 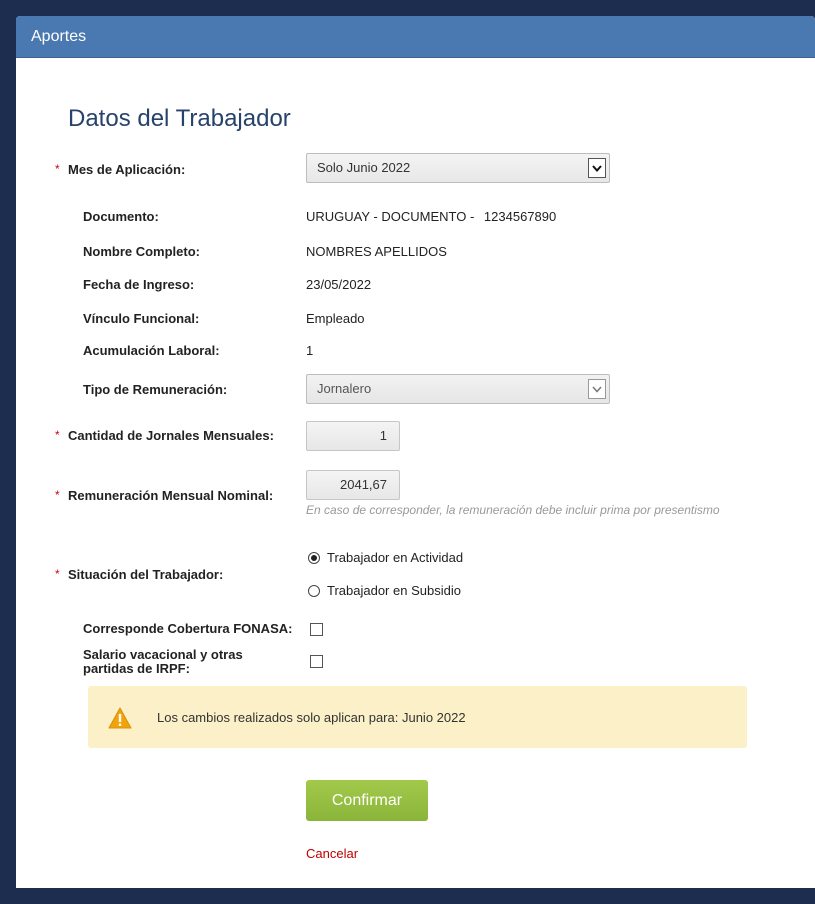 What do you see at coordinates (335, 318) in the screenshot?
I see `vinculo-value: Empleado` at bounding box center [335, 318].